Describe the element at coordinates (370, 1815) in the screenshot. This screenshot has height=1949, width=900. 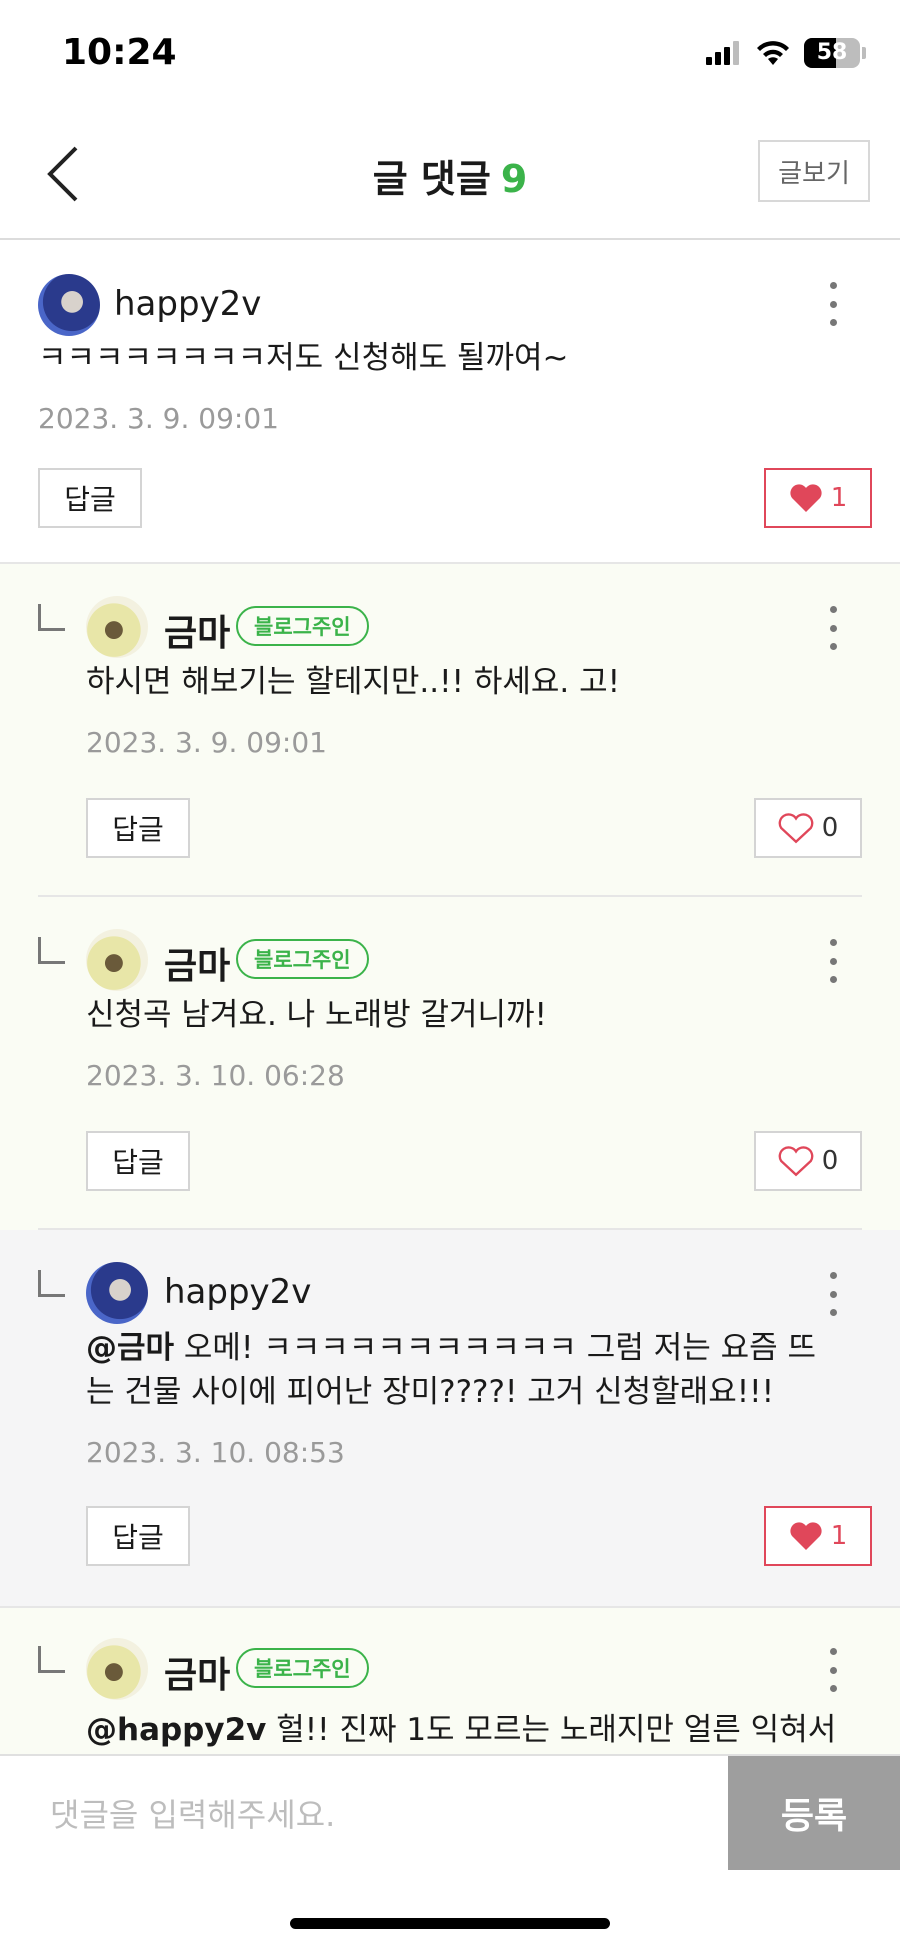
I see `comment-input` at that location.